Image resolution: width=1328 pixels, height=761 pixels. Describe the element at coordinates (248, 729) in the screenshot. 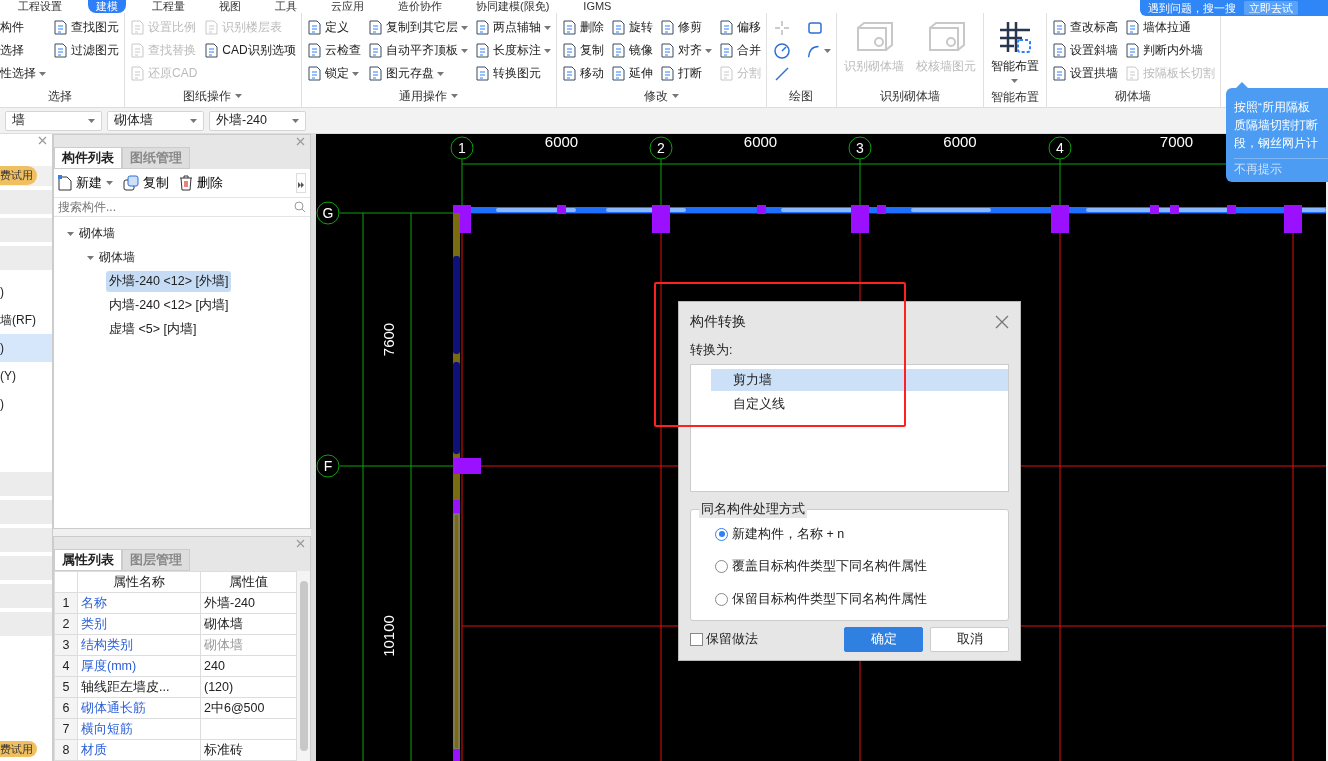

I see `property-value` at that location.